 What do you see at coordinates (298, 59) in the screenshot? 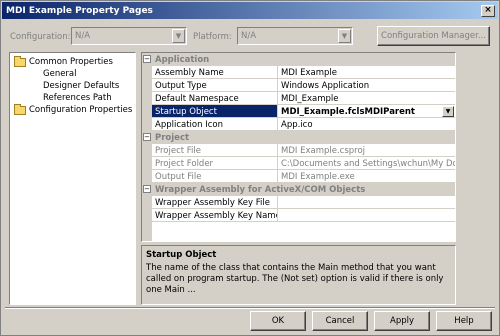
I see `category-application: − Application` at bounding box center [298, 59].